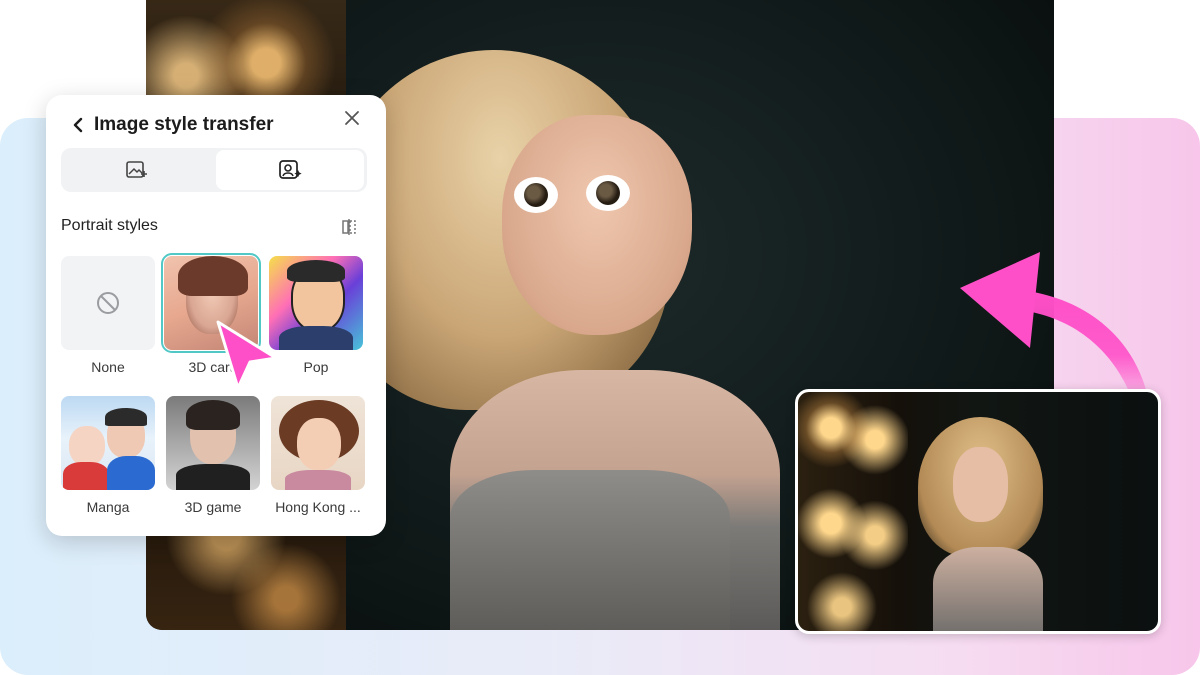 The image size is (1200, 675). I want to click on close-icon, so click(352, 118).